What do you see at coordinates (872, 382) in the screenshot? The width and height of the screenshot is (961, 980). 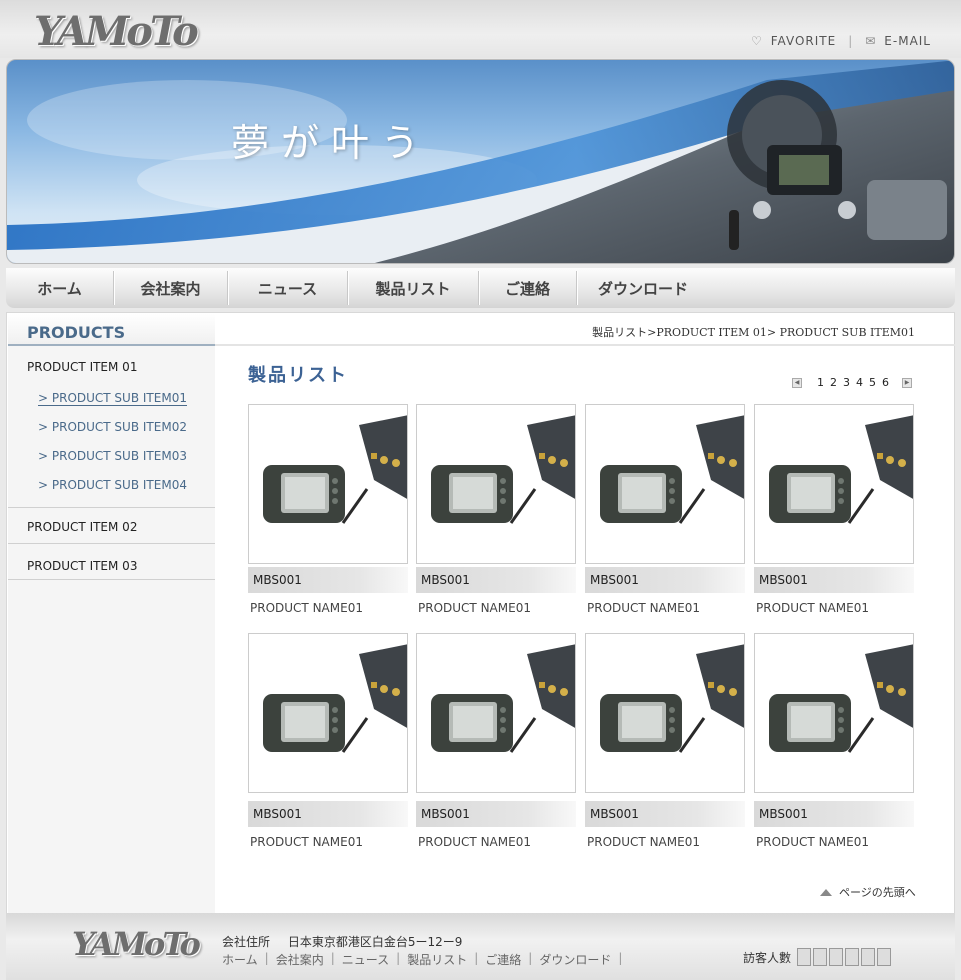 I see `page-link-5: 5` at bounding box center [872, 382].